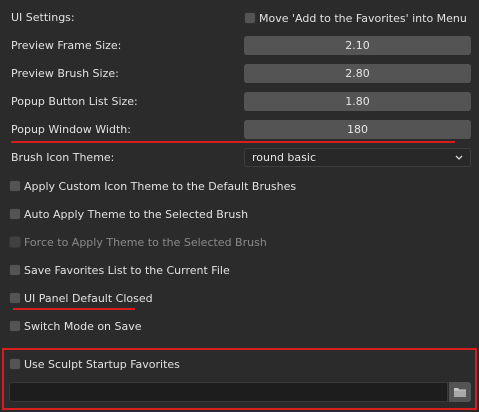  I want to click on use-sculpt-startup-favorites-checkbox: Use Sculpt Startup Favorites, so click(94, 364).